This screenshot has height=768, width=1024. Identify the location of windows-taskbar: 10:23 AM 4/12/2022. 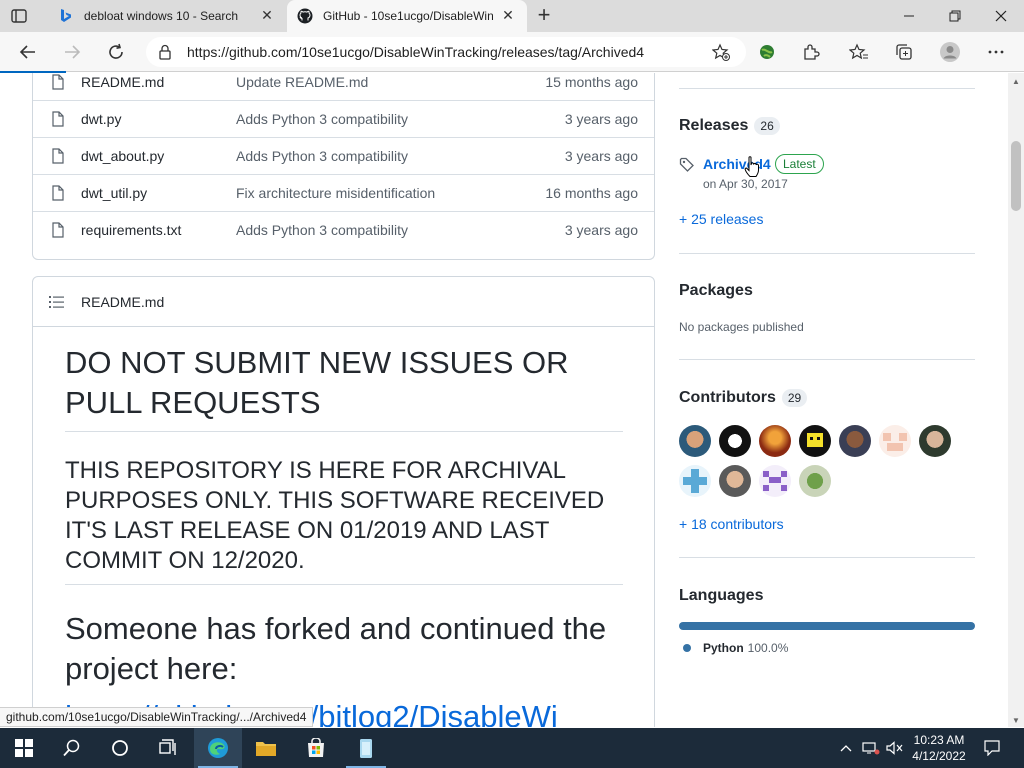
(512, 748).